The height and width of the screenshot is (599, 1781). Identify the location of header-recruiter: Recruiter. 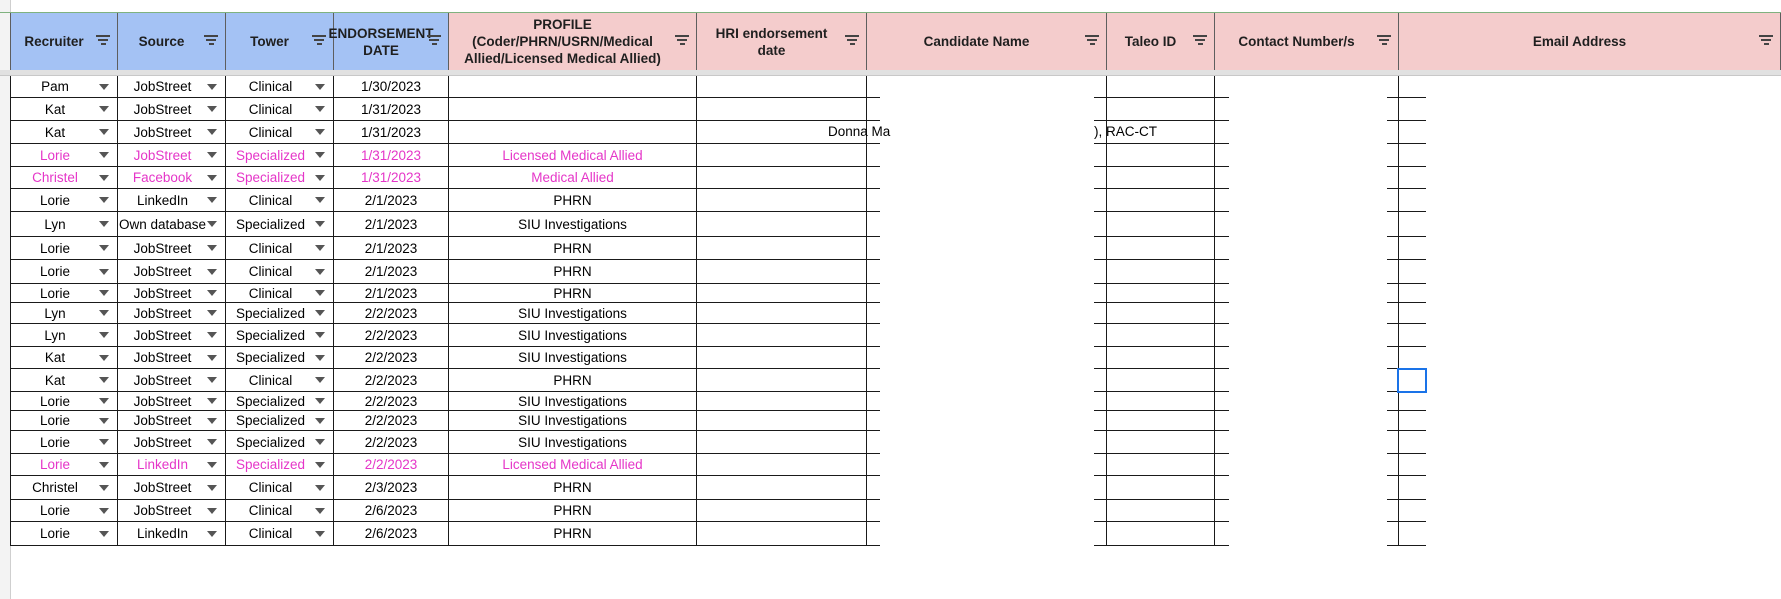
(64, 42).